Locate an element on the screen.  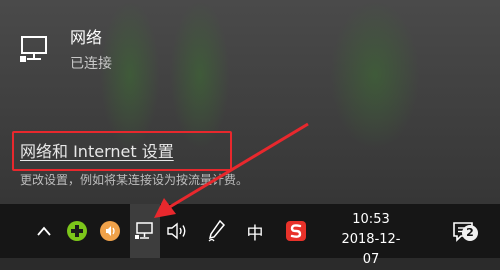
volume-icon is located at coordinates (176, 231).